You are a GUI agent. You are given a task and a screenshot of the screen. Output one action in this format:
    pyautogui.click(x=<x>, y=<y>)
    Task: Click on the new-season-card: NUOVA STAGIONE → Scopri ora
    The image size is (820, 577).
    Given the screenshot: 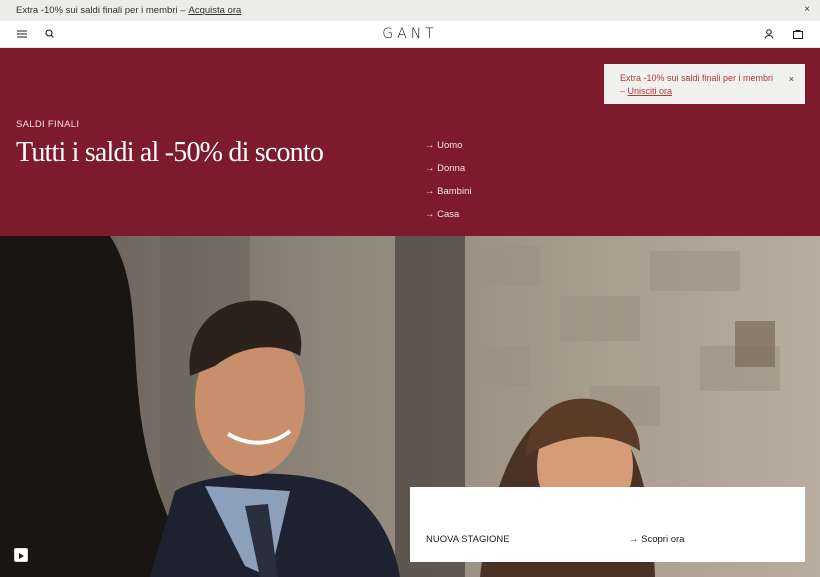 What is the action you would take?
    pyautogui.click(x=607, y=524)
    